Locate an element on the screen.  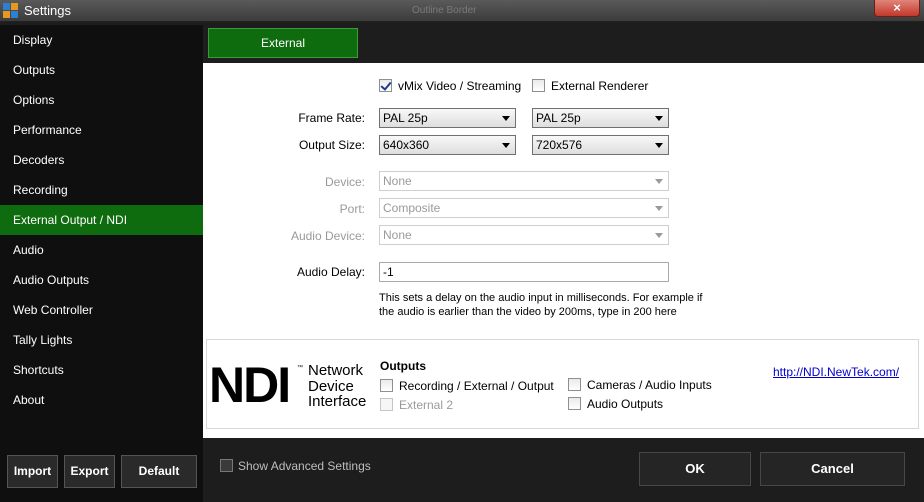
frame-rate-value-1: PAL 25p is located at coordinates (405, 118).